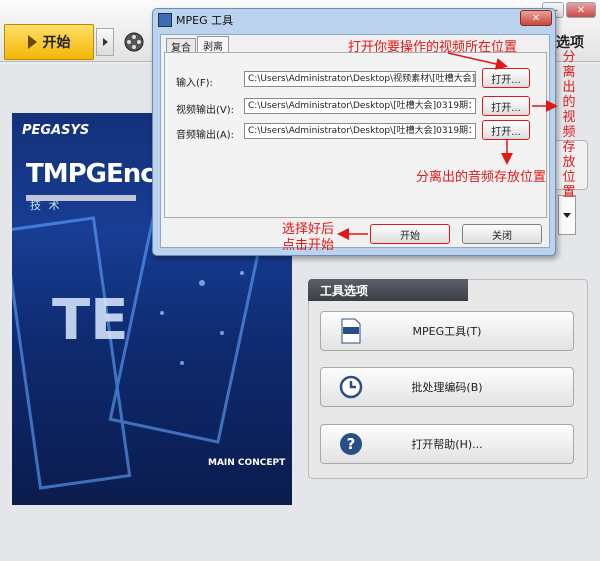 This screenshot has height=561, width=600. What do you see at coordinates (205, 135) in the screenshot?
I see `audio-output-label: 音频输出(A):` at bounding box center [205, 135].